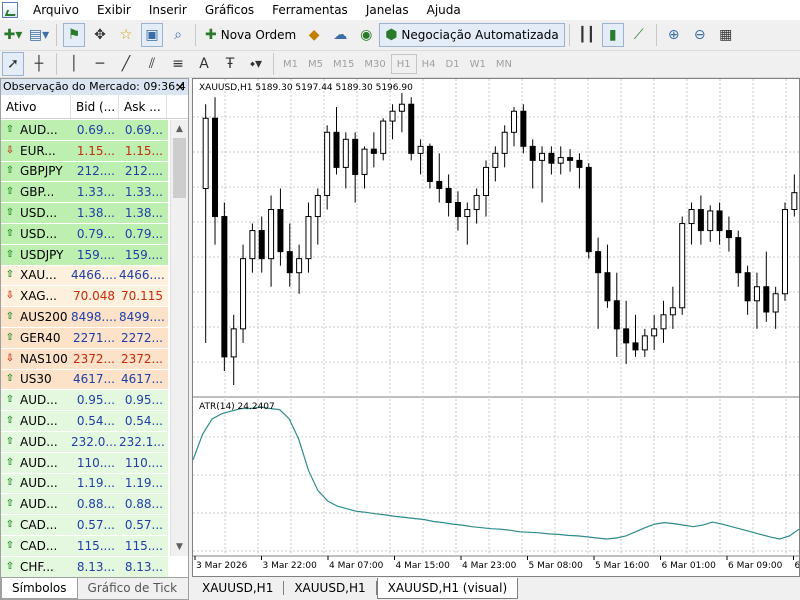 The image size is (800, 600). What do you see at coordinates (13, 35) in the screenshot?
I see `new-chart-icon: ✚▾` at bounding box center [13, 35].